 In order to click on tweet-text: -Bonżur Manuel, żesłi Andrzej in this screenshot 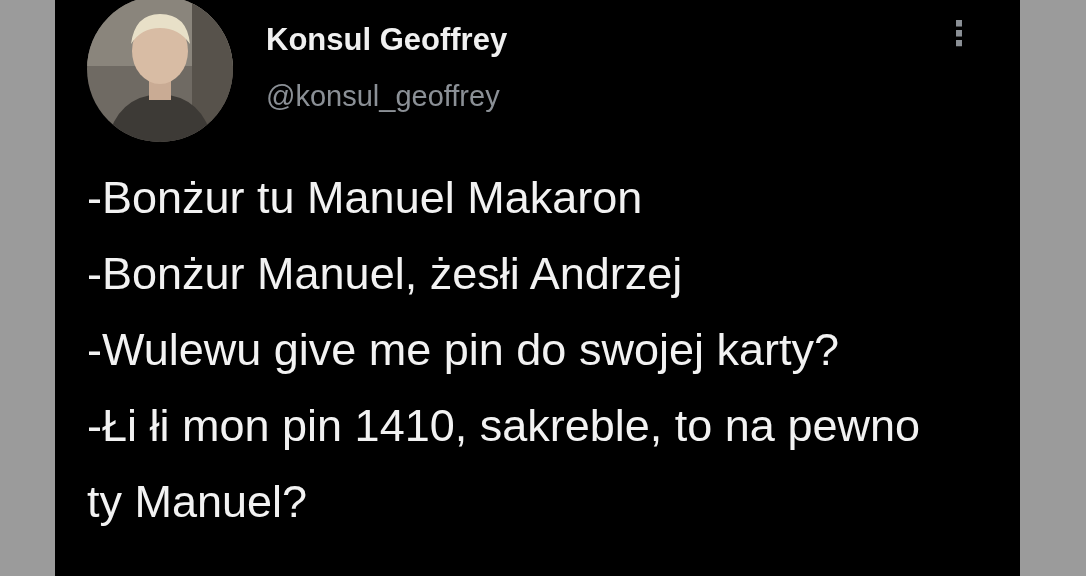, I will do `click(385, 274)`.